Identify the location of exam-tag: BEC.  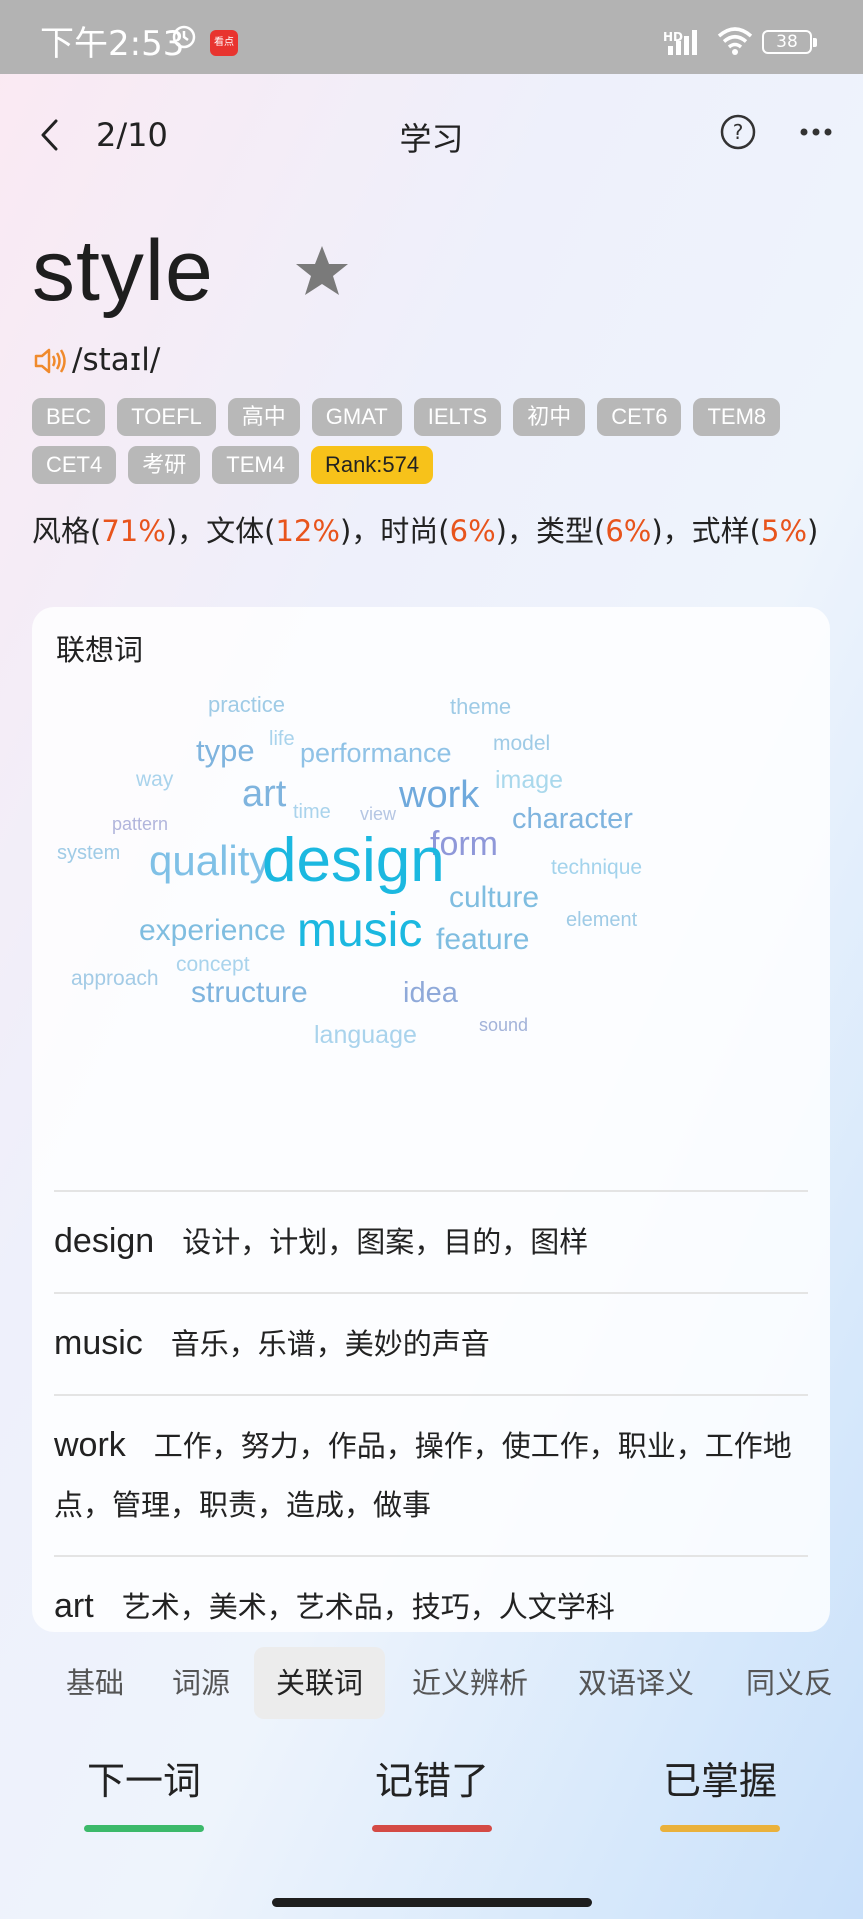
(69, 417).